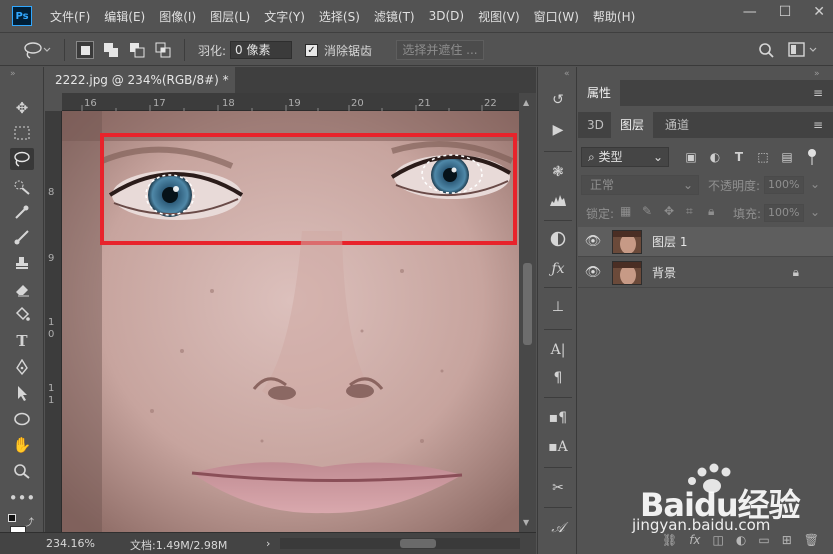 This screenshot has height=554, width=833. Describe the element at coordinates (22, 108) in the screenshot. I see `move-tool: ✥` at that location.